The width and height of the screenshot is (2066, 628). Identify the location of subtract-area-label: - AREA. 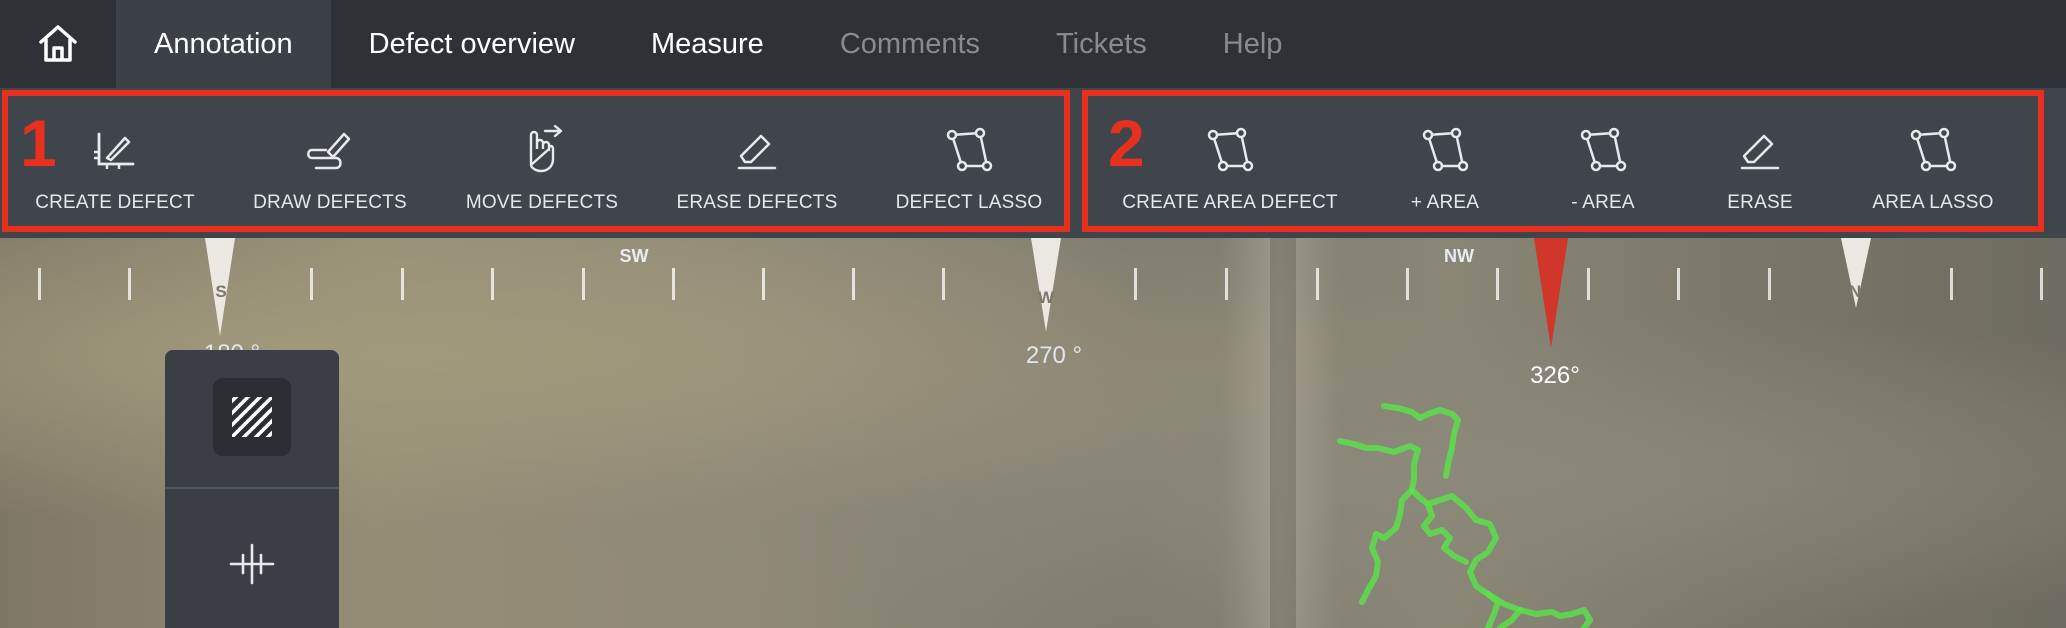
(1603, 202).